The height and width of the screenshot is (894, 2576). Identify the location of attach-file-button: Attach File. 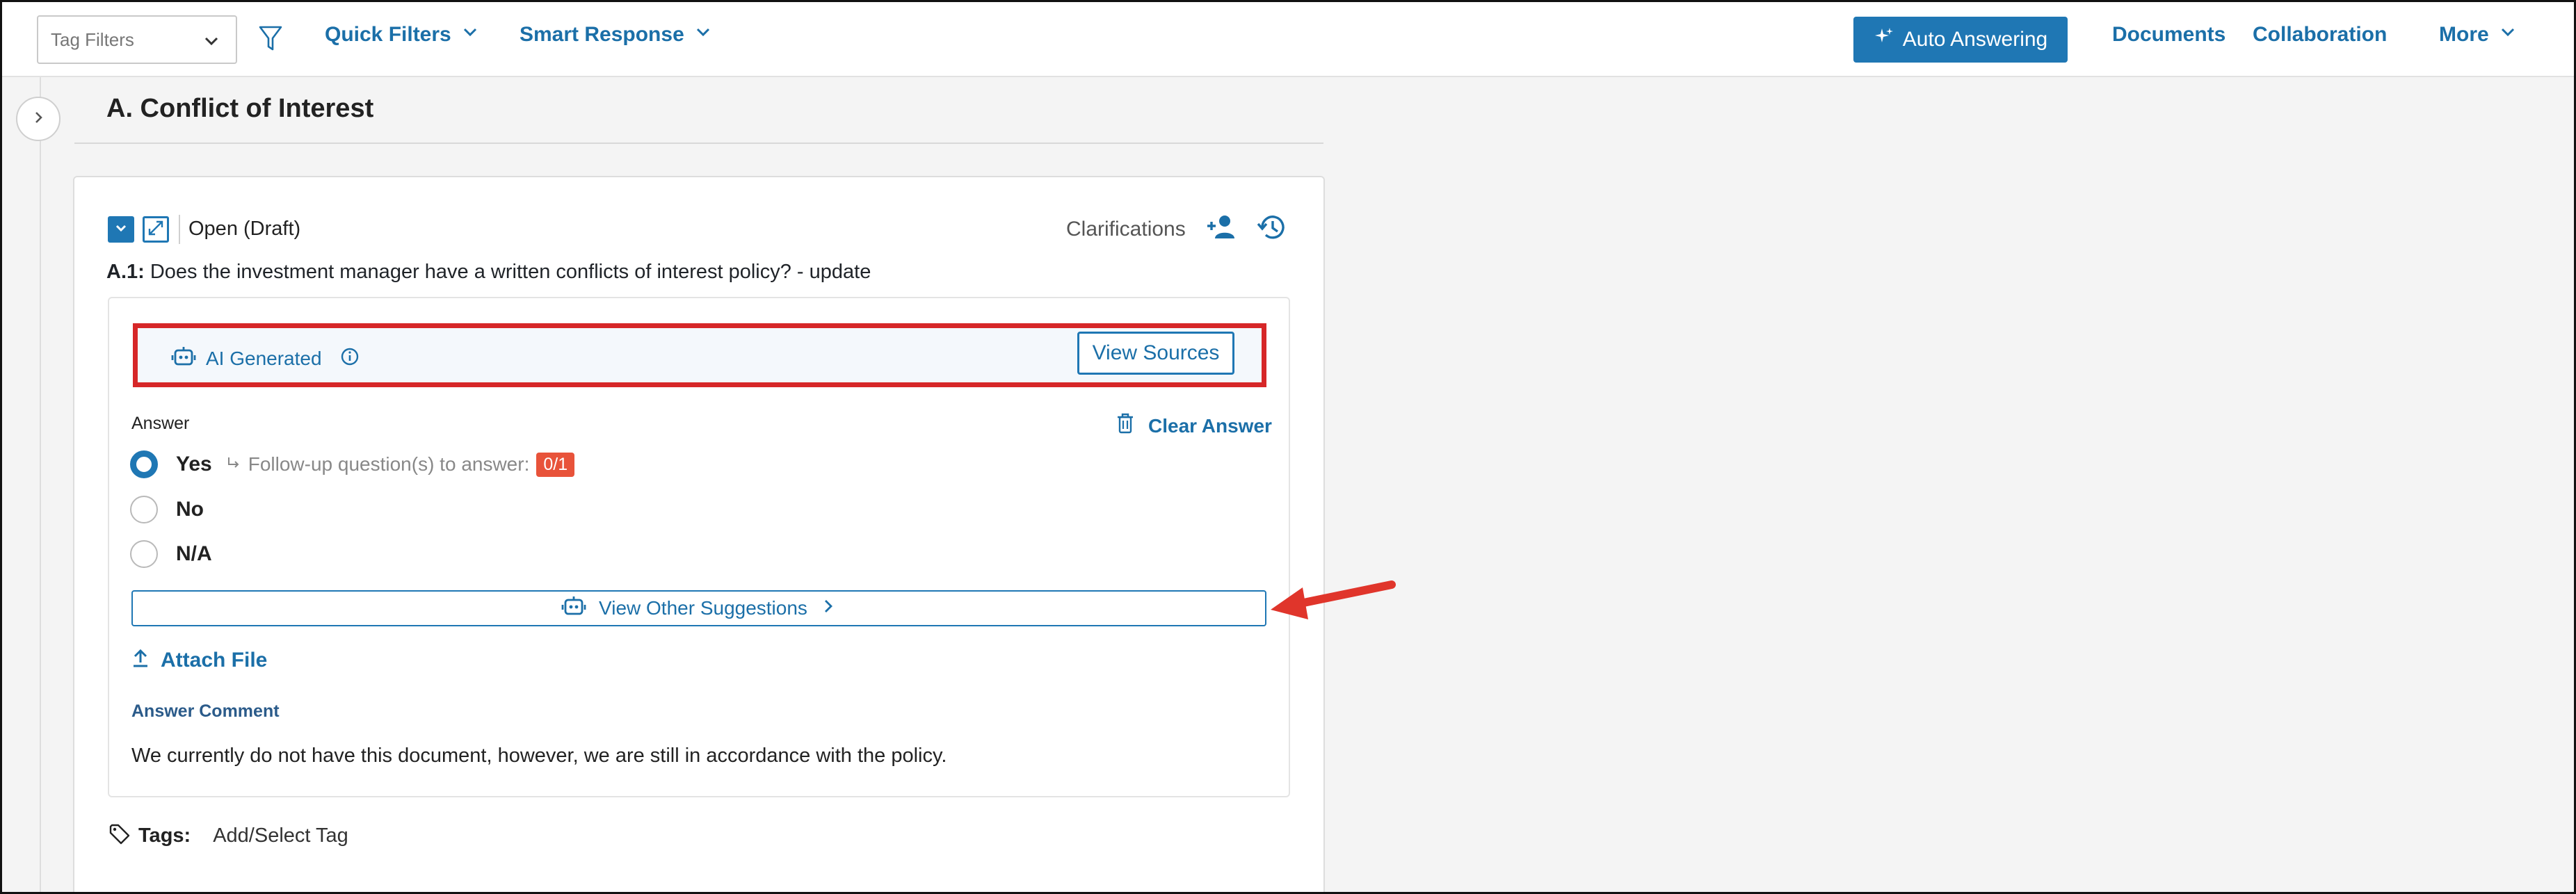
(199, 660).